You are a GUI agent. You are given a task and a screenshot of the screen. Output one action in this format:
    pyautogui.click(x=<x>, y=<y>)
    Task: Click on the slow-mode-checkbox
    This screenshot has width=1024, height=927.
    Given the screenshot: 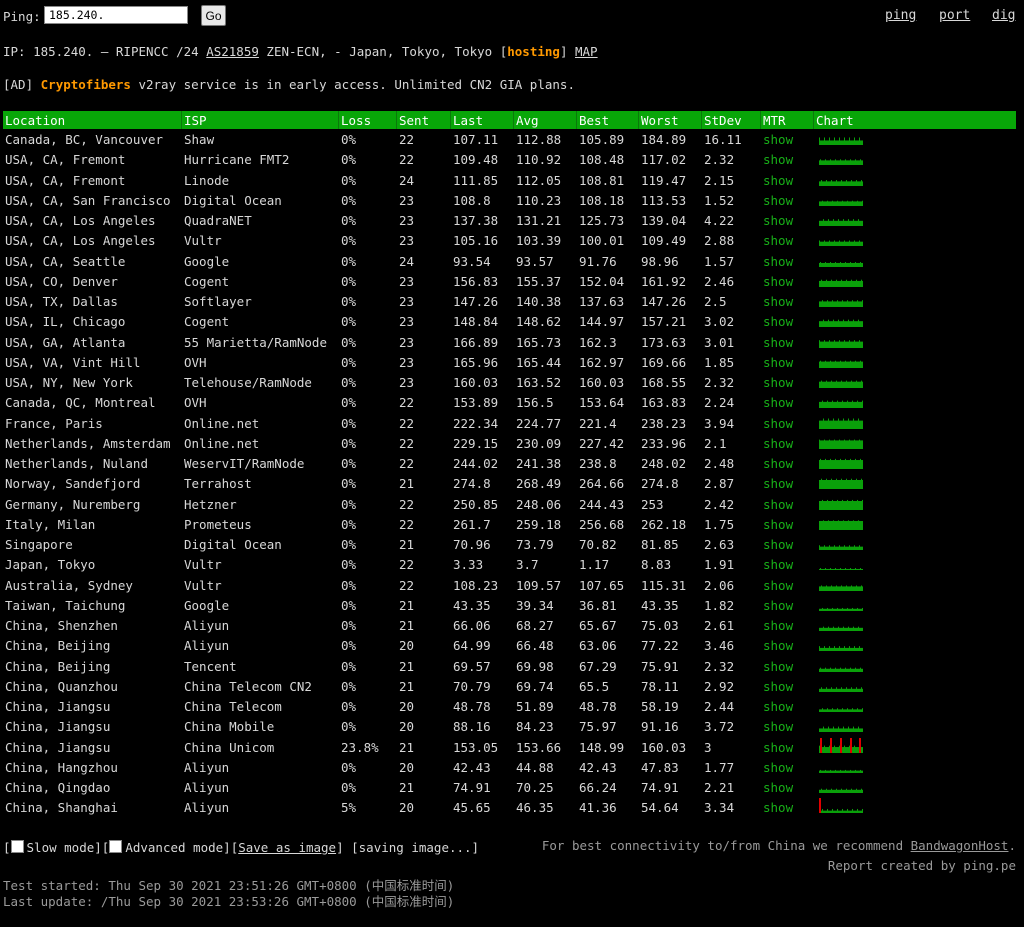 What is the action you would take?
    pyautogui.click(x=17, y=846)
    